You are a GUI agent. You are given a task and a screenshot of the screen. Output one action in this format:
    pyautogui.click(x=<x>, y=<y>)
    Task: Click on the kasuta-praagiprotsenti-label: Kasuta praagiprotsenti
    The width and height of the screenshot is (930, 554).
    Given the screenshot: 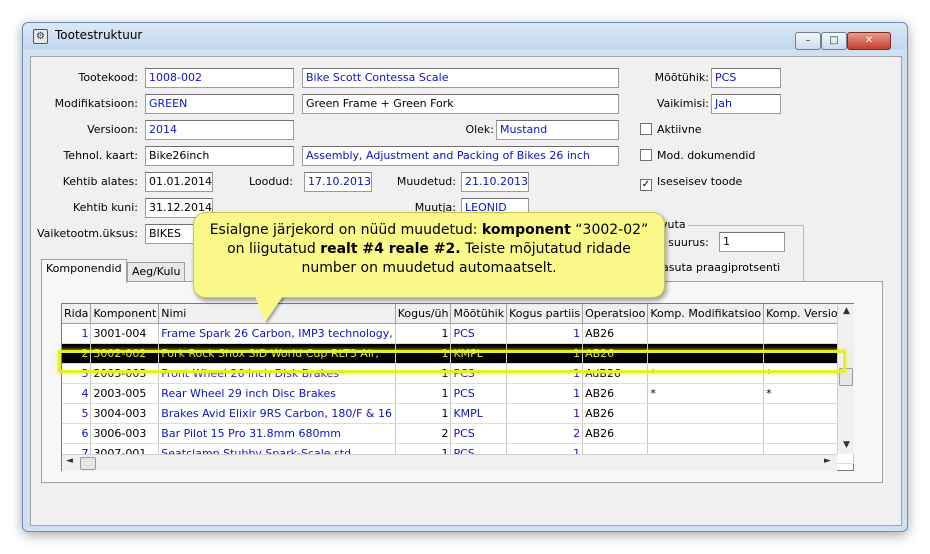 What is the action you would take?
    pyautogui.click(x=717, y=267)
    